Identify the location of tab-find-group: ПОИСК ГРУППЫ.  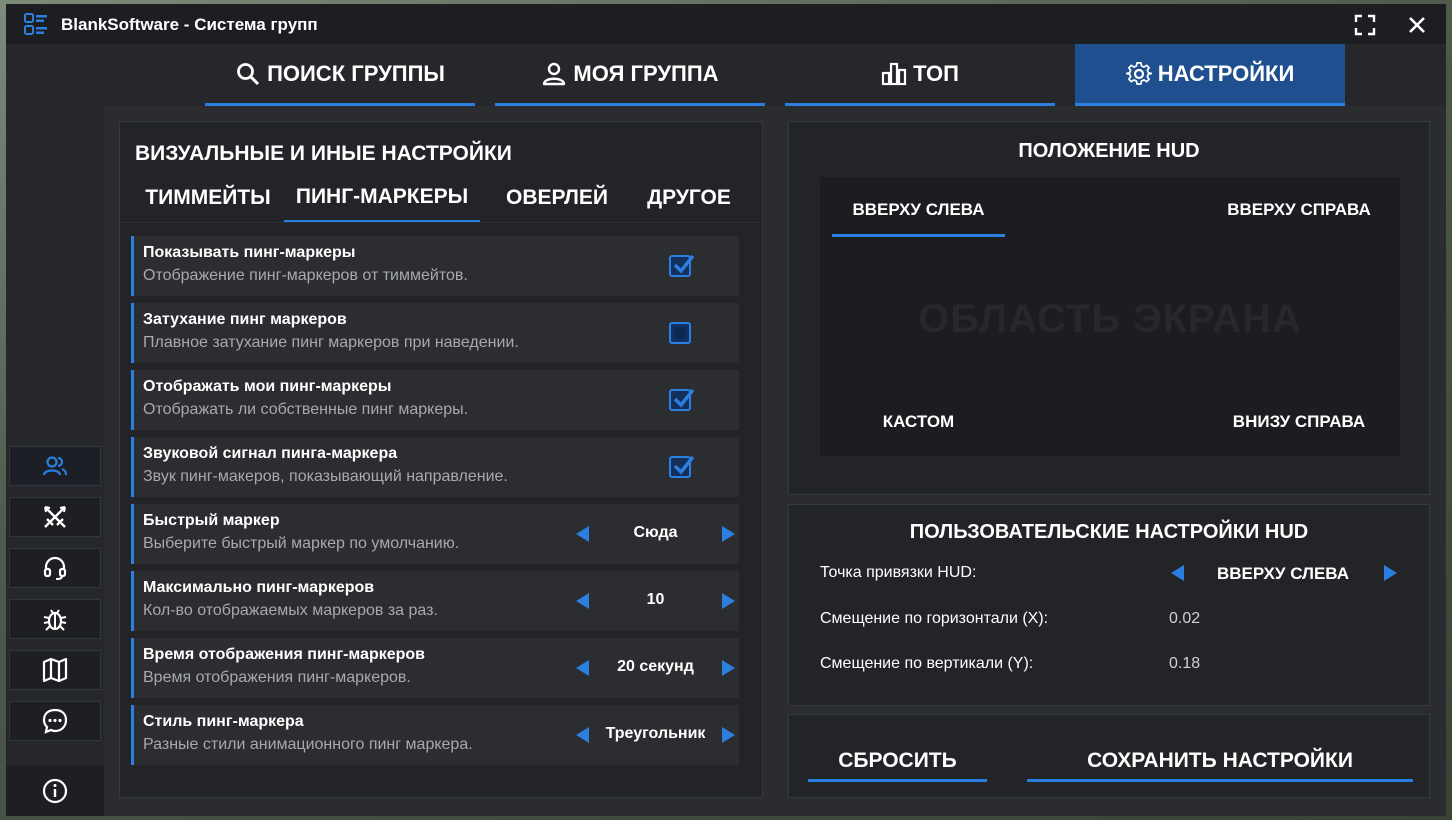
(340, 75).